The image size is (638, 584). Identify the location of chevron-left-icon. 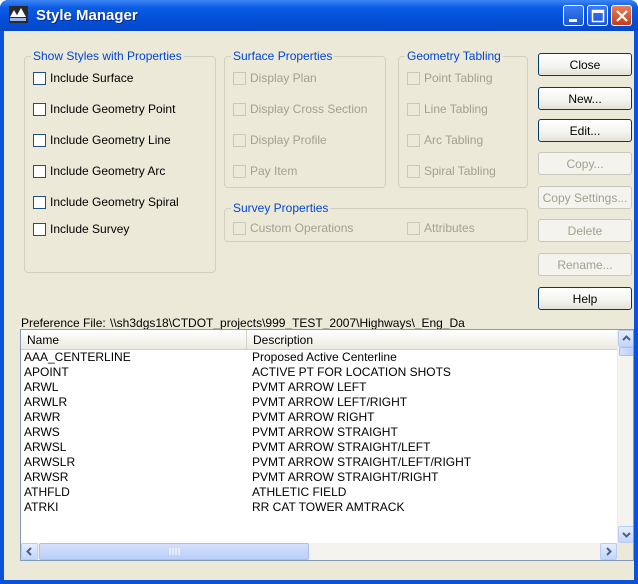
(29, 551).